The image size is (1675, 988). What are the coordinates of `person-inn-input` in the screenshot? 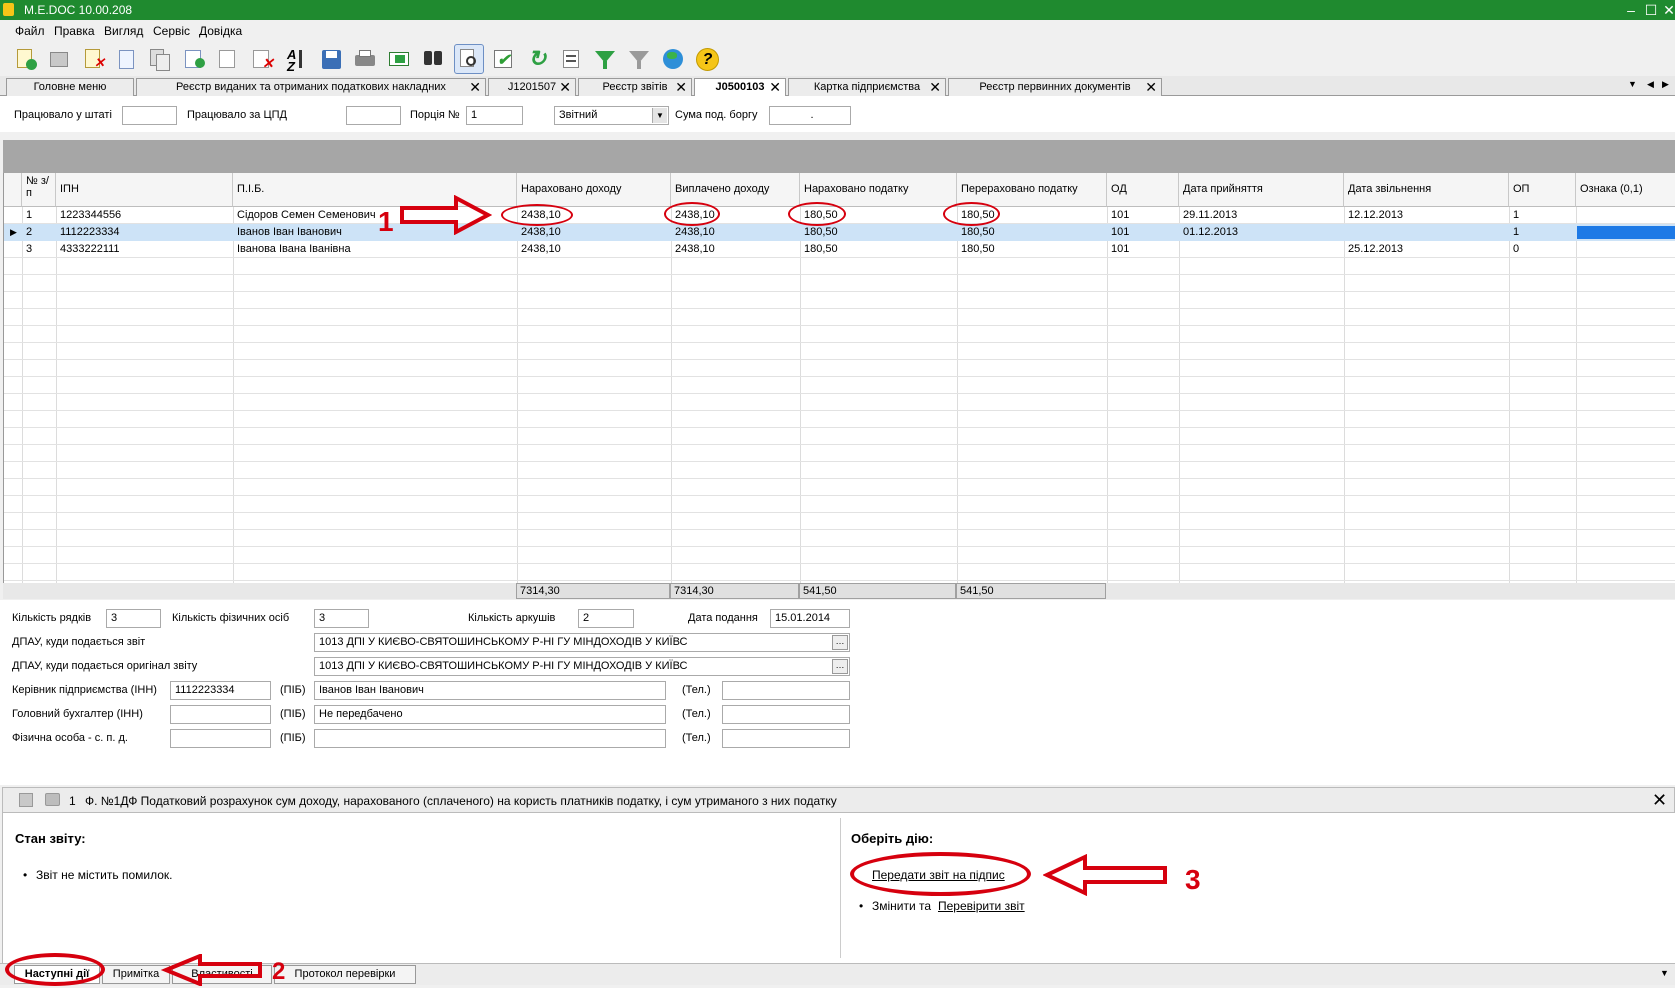 It's located at (220, 738).